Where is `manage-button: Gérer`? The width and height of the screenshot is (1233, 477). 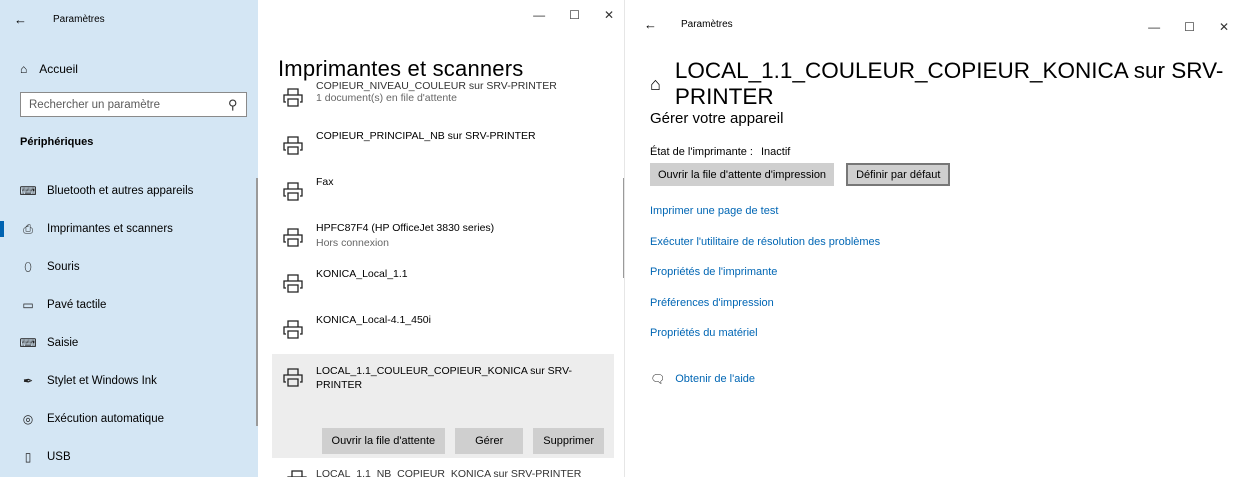 manage-button: Gérer is located at coordinates (489, 441).